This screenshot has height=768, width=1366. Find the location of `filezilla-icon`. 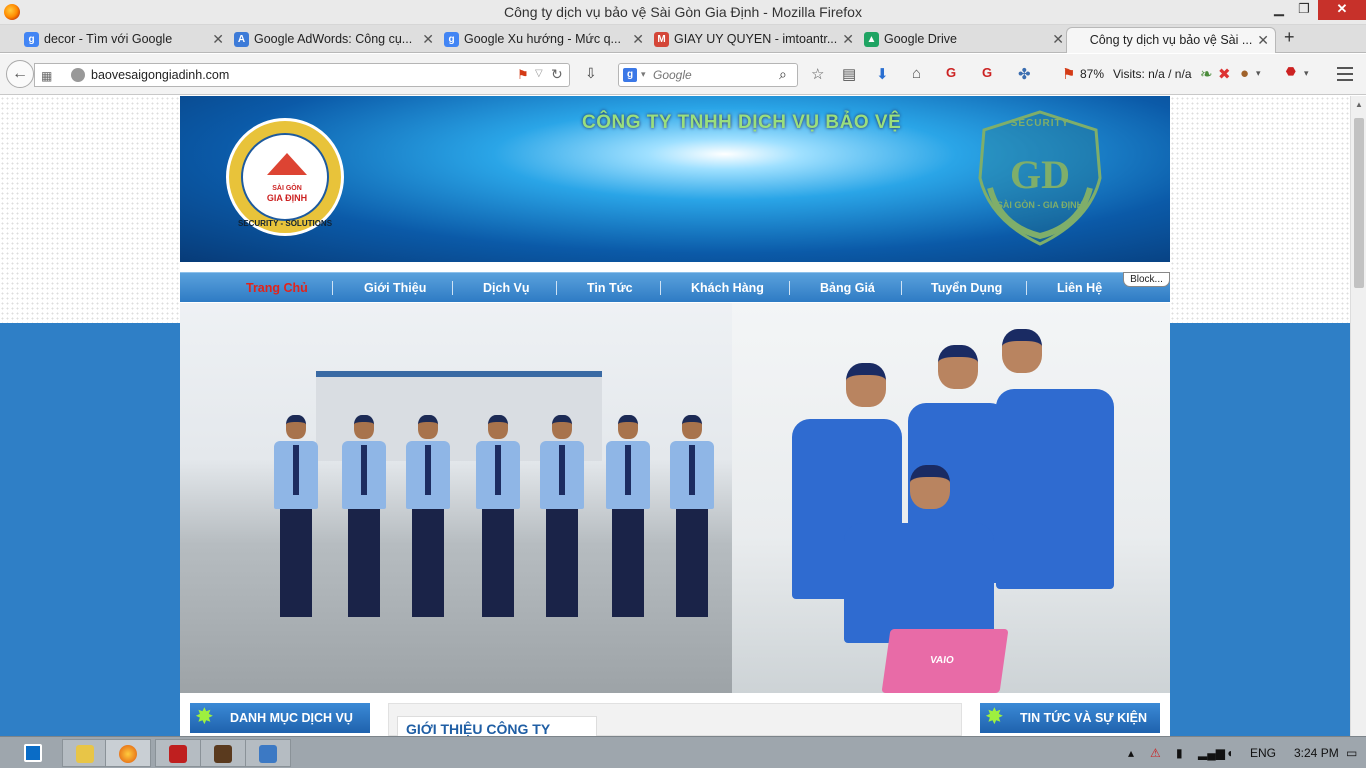

filezilla-icon is located at coordinates (178, 754).